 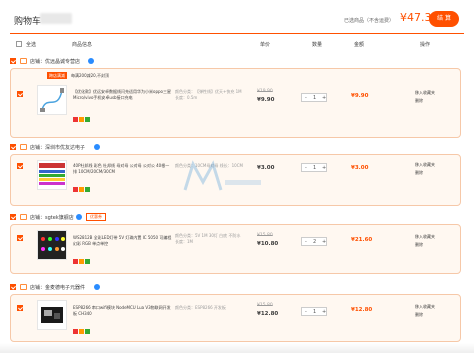 What do you see at coordinates (265, 91) in the screenshot?
I see `original-price: ¥19.90` at bounding box center [265, 91].